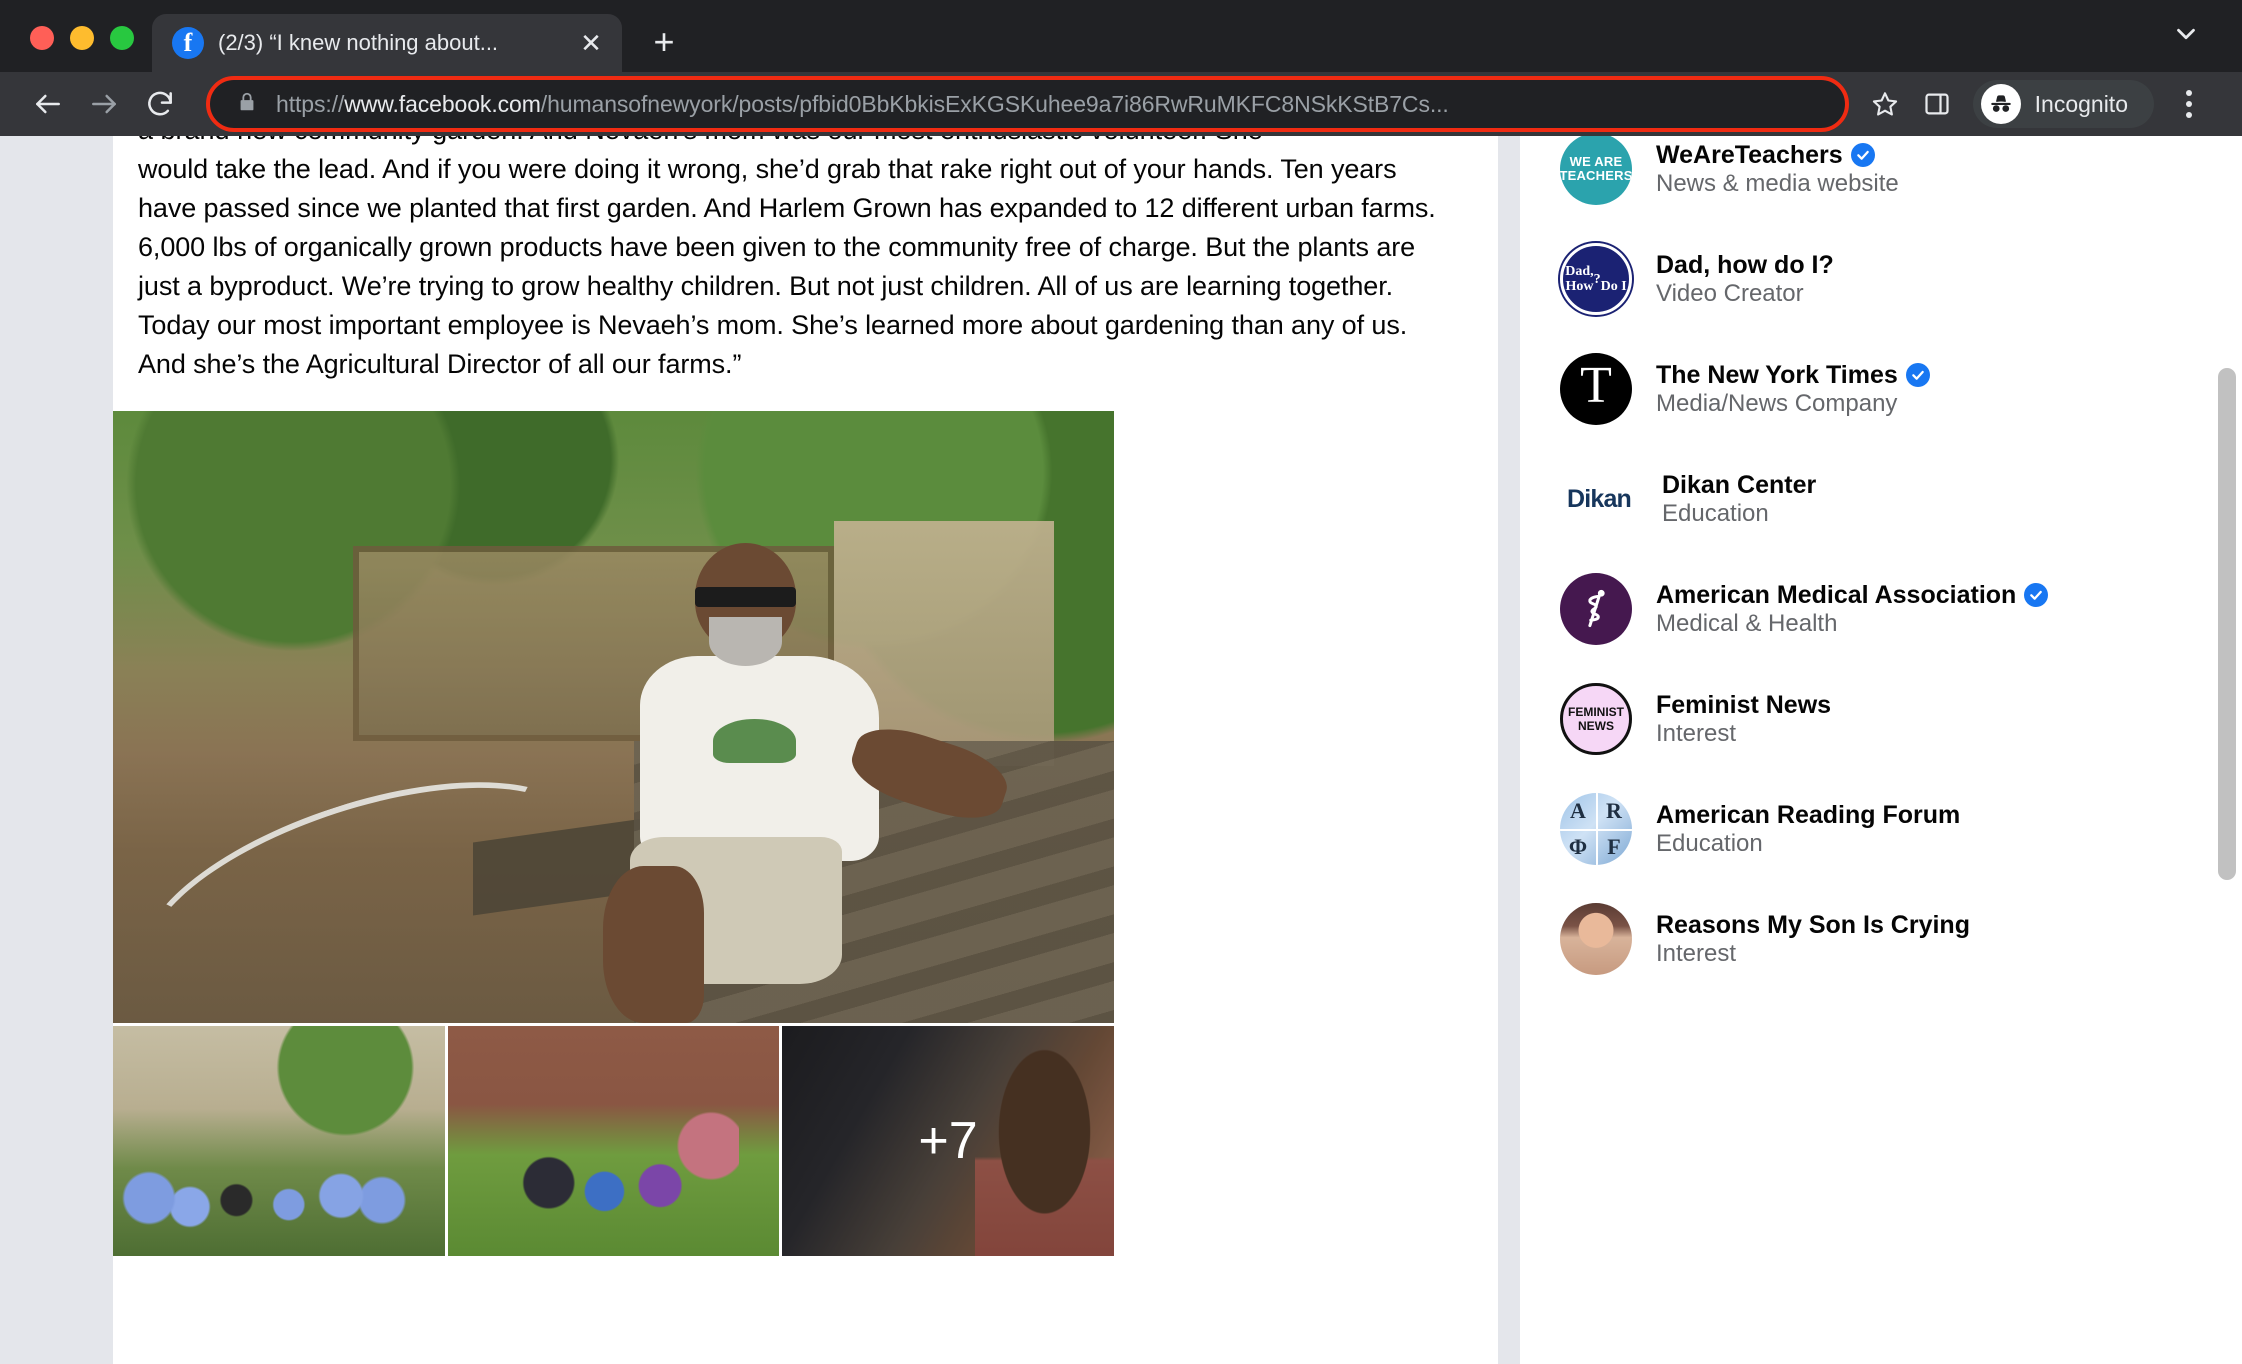  What do you see at coordinates (442, 103) in the screenshot?
I see `url-host: www.facebook.com` at bounding box center [442, 103].